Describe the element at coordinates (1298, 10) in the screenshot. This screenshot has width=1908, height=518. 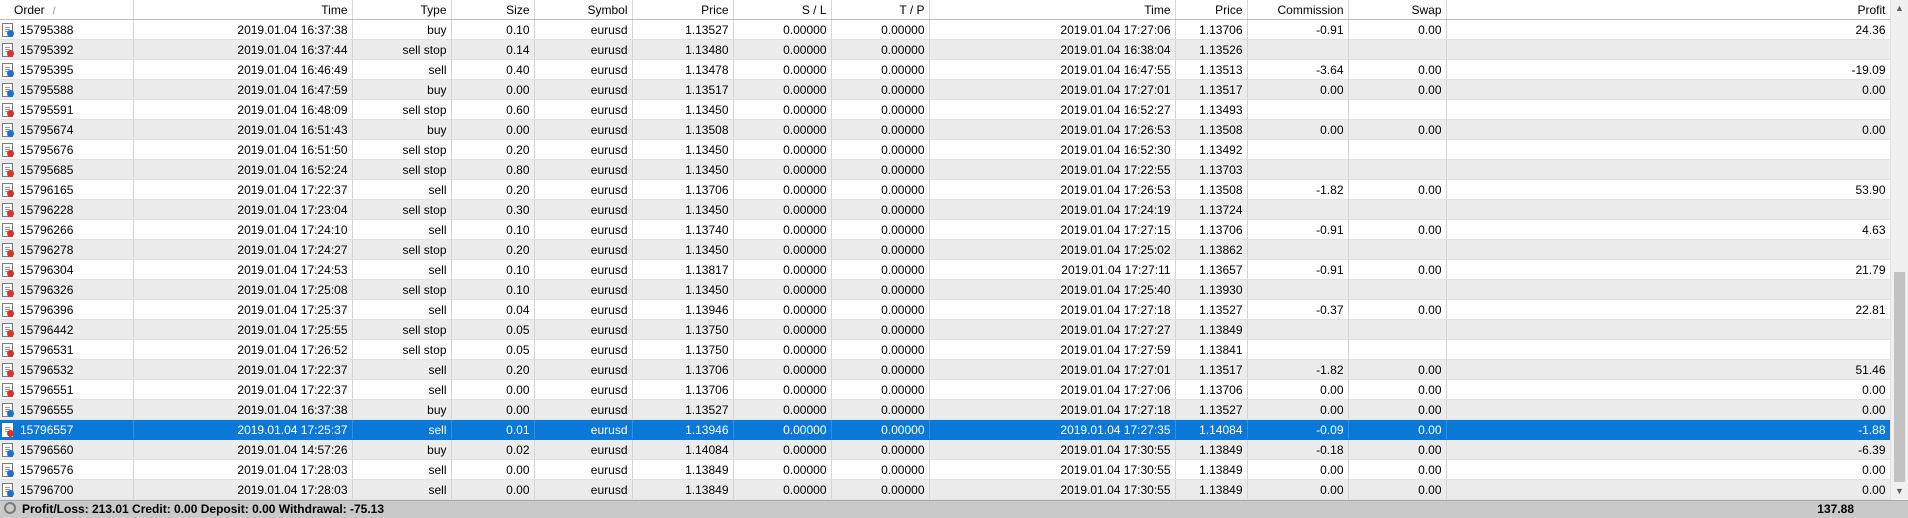
I see `column-header-commission: Commission` at that location.